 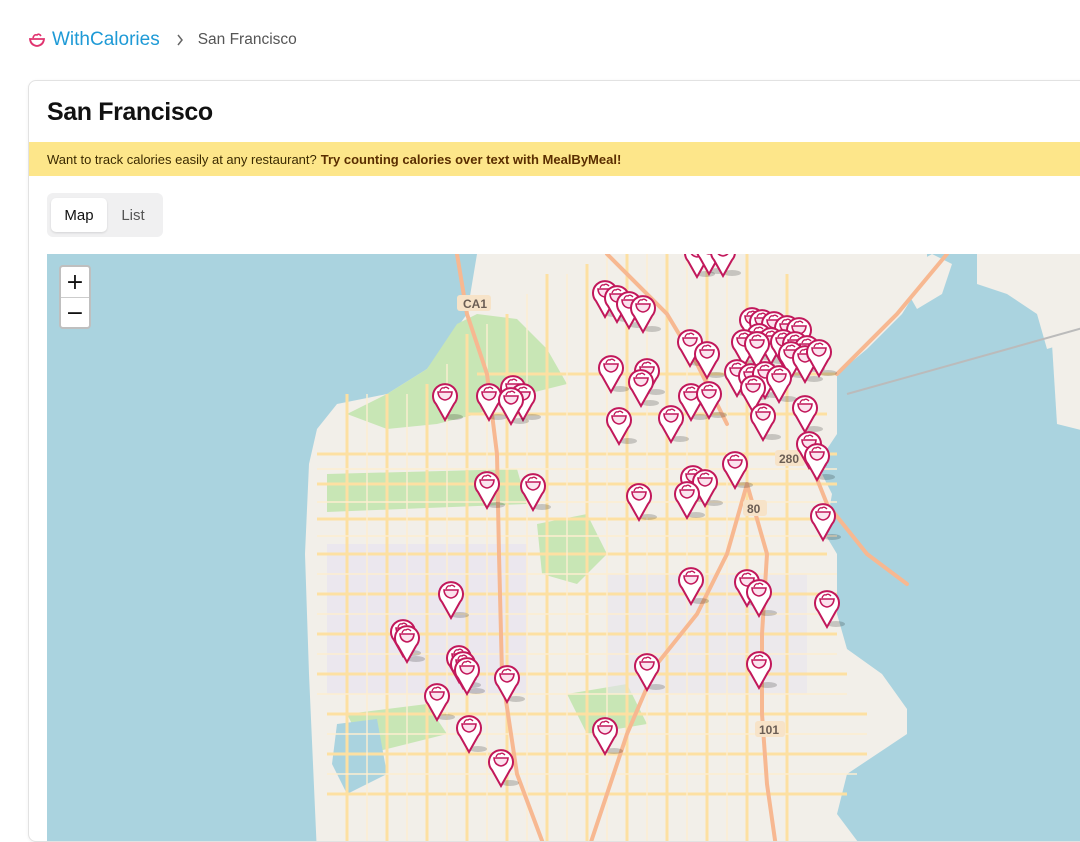 What do you see at coordinates (37, 40) in the screenshot?
I see `bowl-icon` at bounding box center [37, 40].